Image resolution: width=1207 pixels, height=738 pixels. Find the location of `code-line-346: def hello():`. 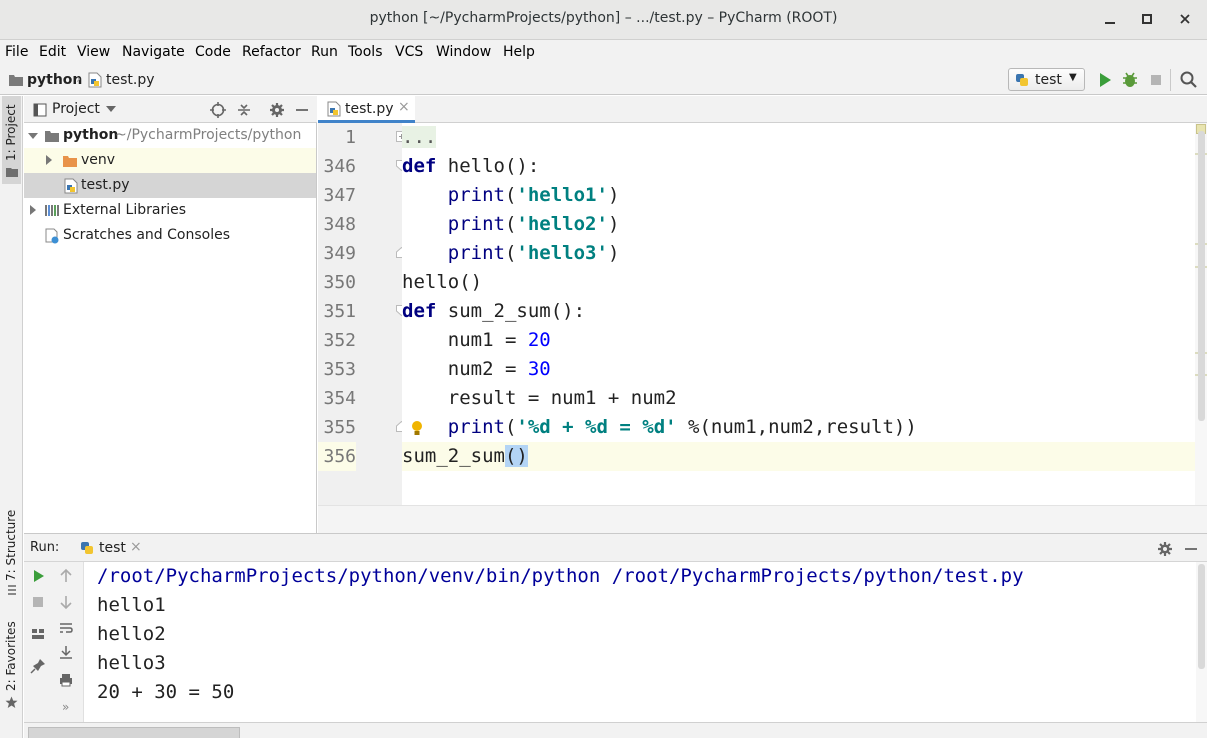

code-line-346: def hello(): is located at coordinates (471, 166).